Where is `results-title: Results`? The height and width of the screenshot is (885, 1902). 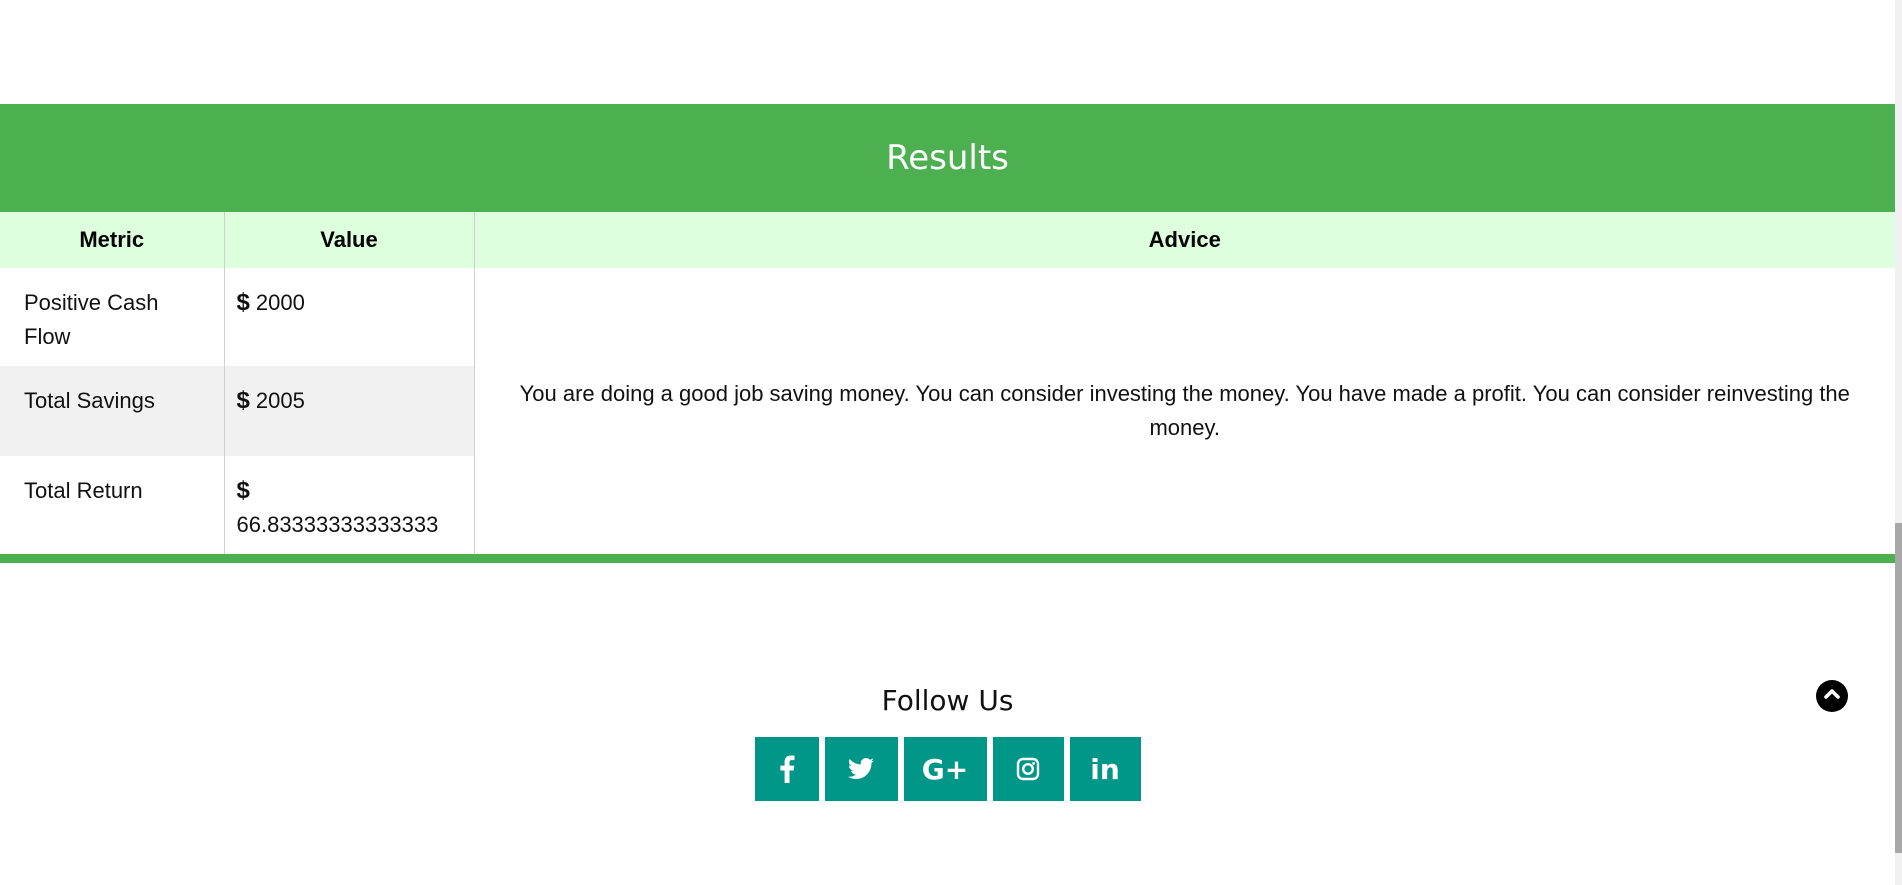
results-title: Results is located at coordinates (947, 158).